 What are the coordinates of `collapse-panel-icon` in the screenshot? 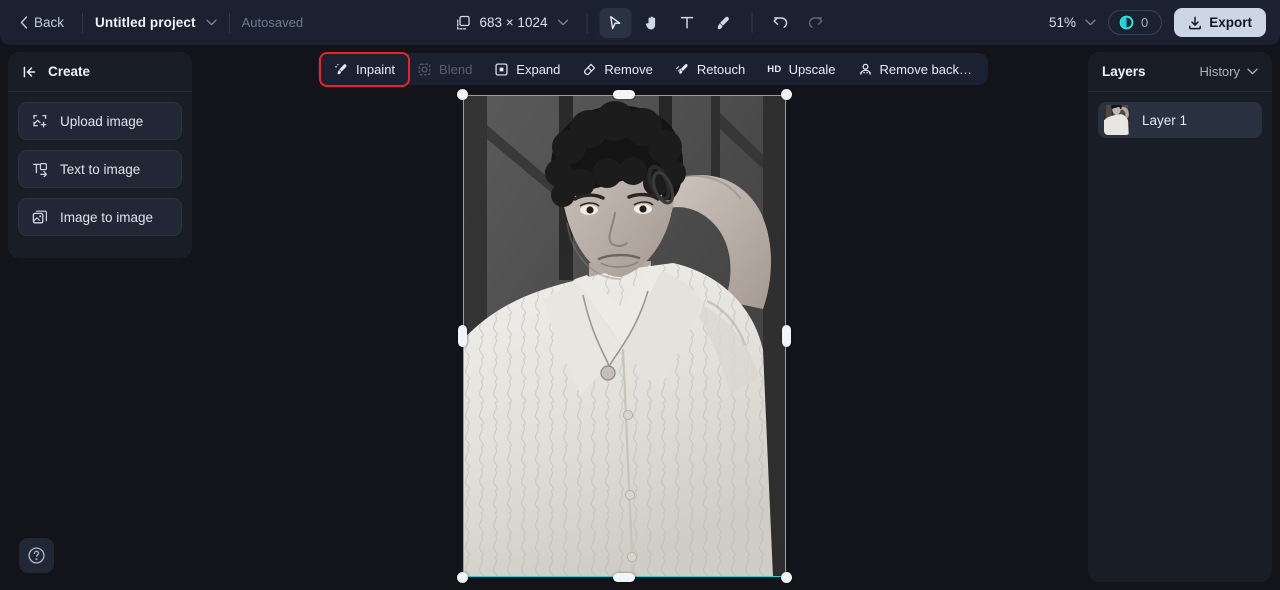 It's located at (30, 72).